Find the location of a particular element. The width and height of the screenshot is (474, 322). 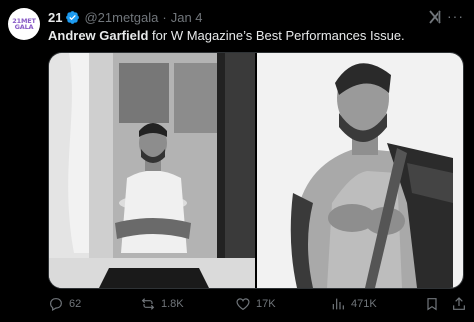

repost-button: 1.8K is located at coordinates (162, 304).